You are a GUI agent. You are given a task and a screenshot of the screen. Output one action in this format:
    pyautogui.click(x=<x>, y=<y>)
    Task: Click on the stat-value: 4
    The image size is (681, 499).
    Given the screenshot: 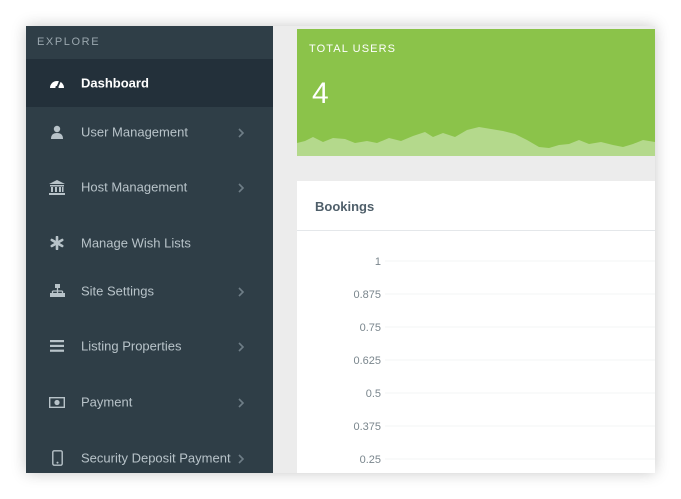 What is the action you would take?
    pyautogui.click(x=320, y=93)
    